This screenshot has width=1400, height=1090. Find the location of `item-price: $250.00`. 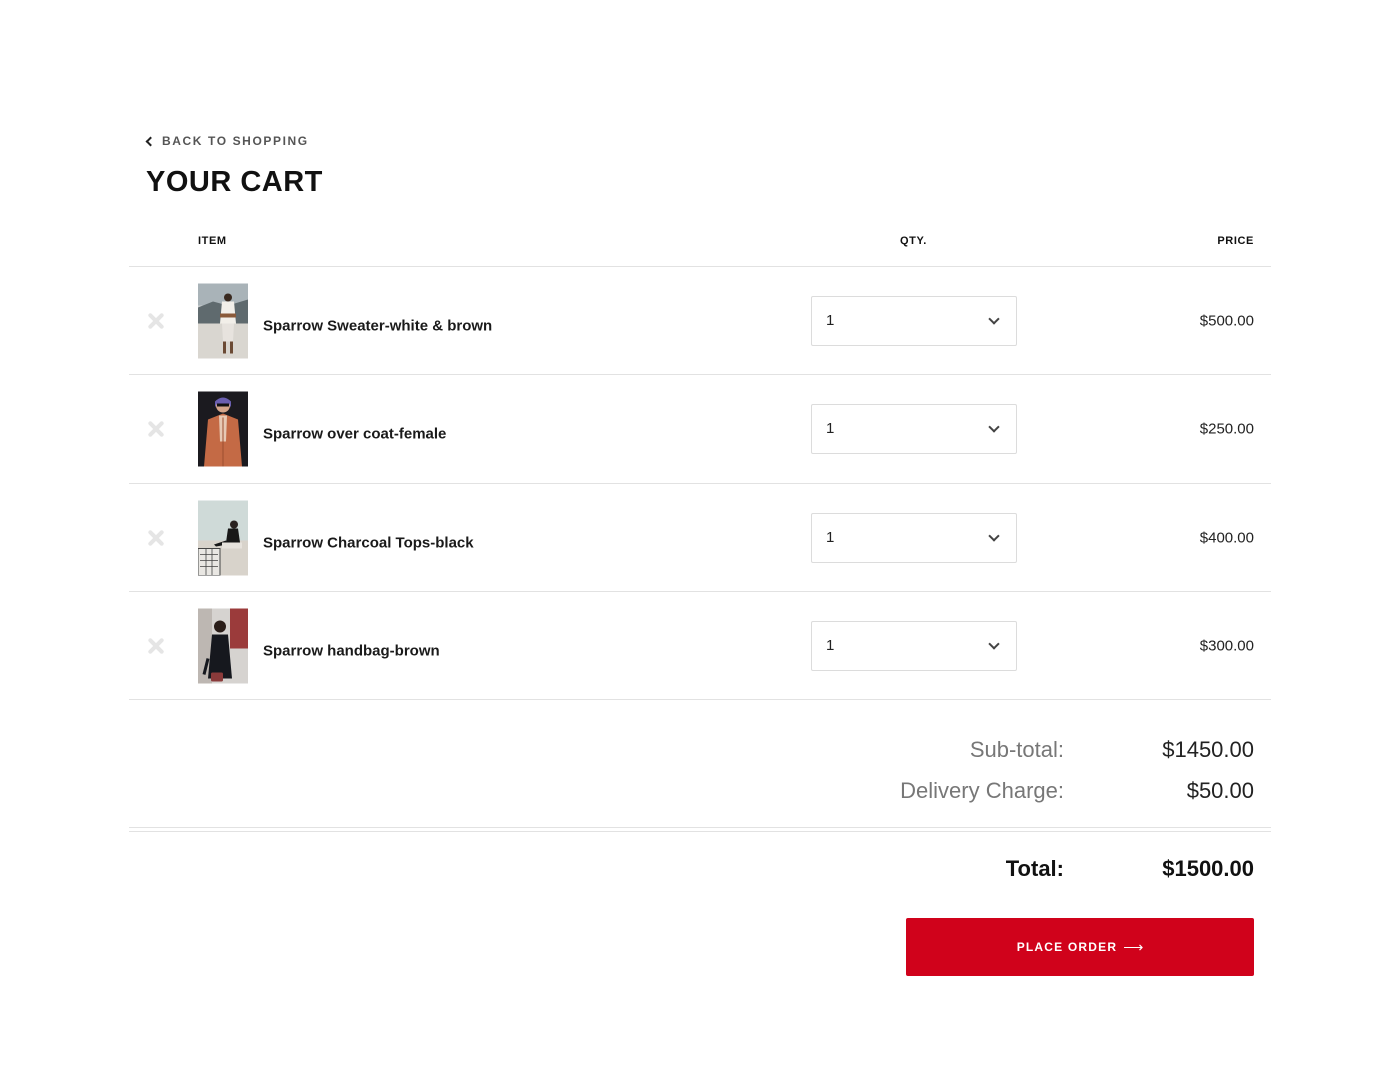

item-price: $250.00 is located at coordinates (1226, 429).